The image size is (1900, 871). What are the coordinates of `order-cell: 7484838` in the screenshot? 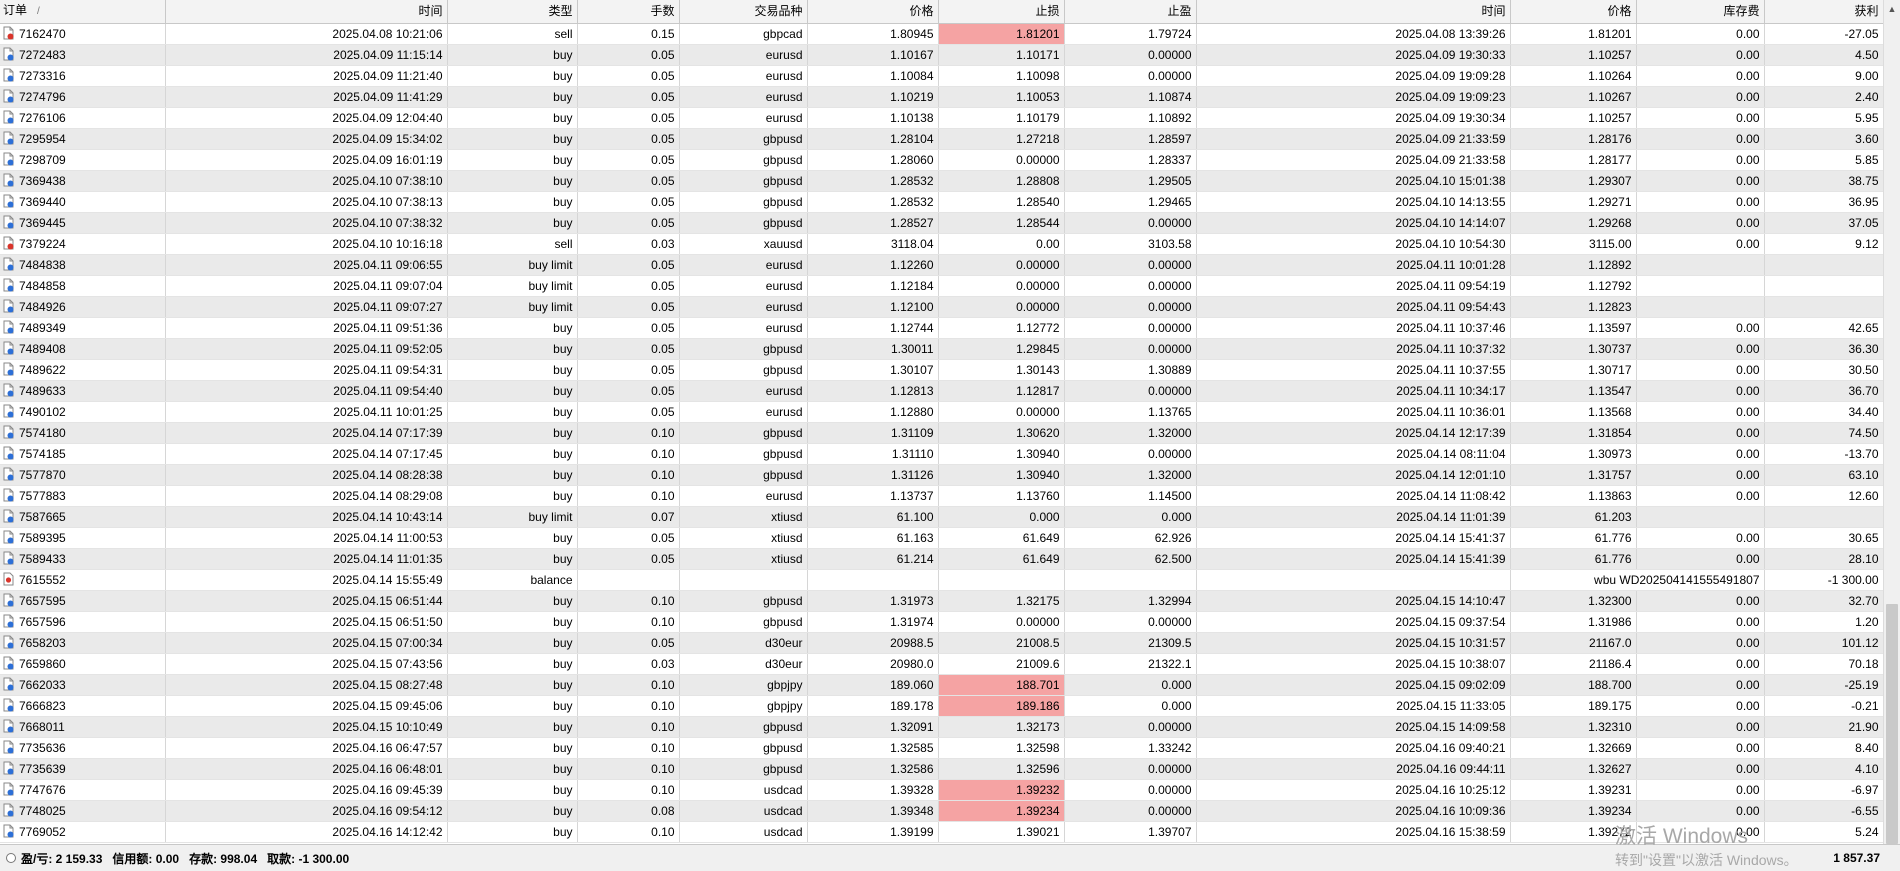 It's located at (83, 265).